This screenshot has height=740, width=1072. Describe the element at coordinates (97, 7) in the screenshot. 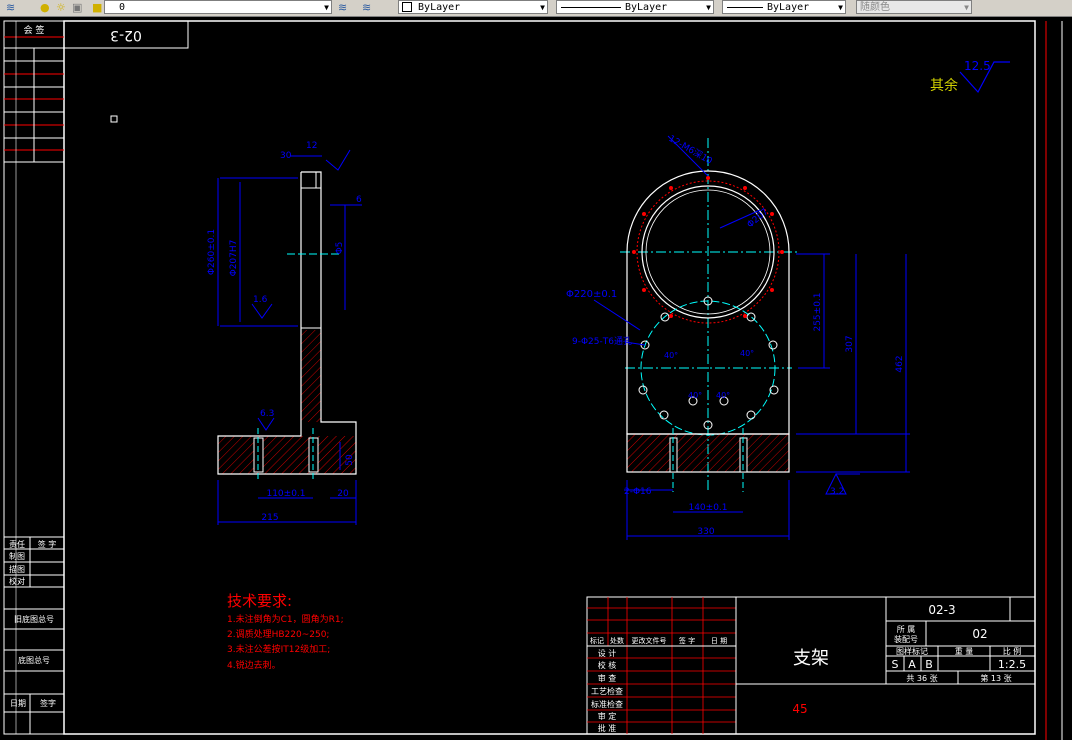

I see `layer-color-icon: ■` at that location.